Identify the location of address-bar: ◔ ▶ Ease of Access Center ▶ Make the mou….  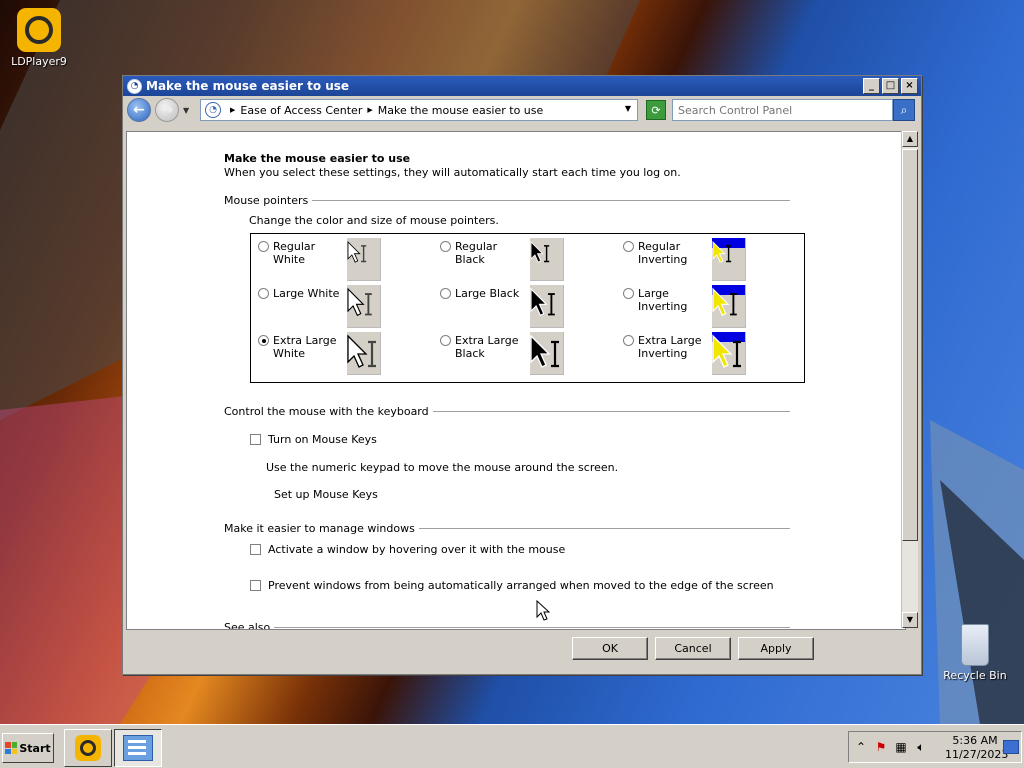
(419, 110).